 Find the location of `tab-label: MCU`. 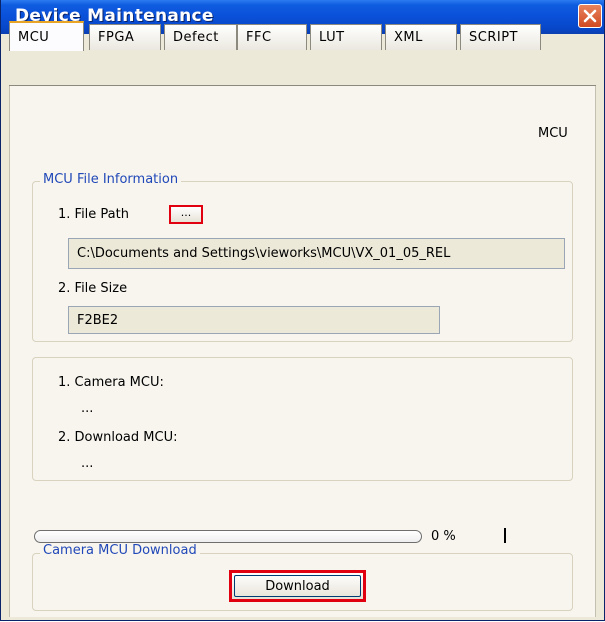

tab-label: MCU is located at coordinates (34, 37).